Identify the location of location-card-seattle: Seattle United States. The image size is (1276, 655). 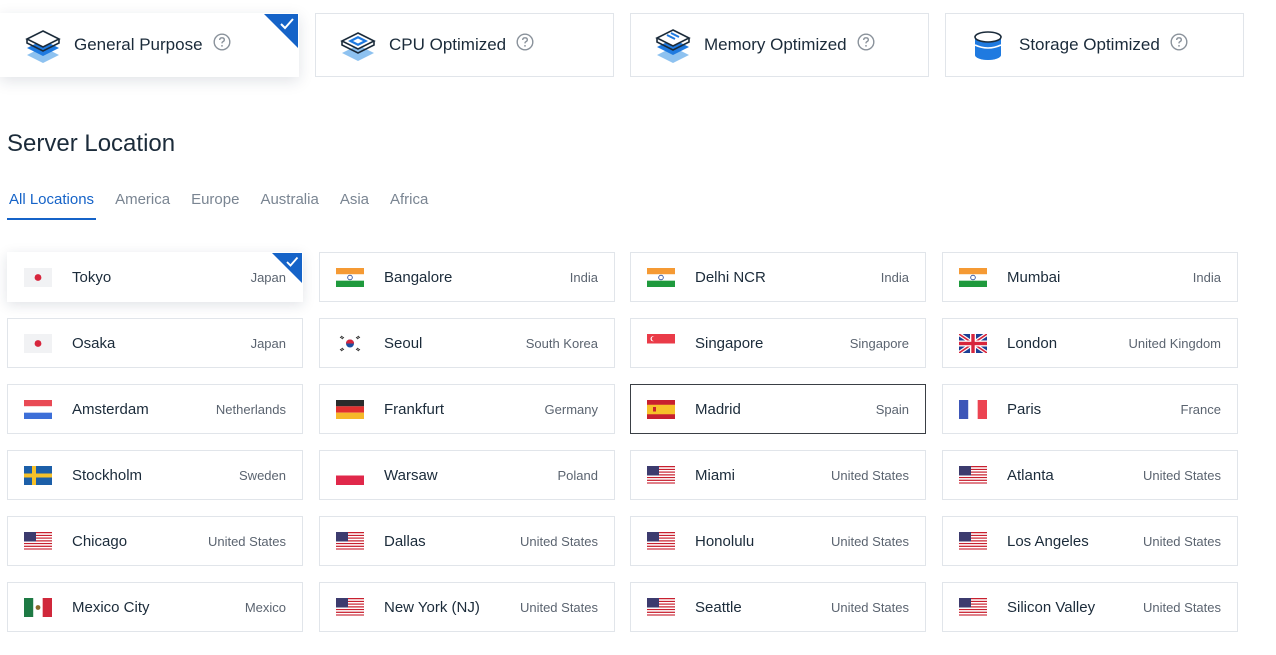
(778, 607).